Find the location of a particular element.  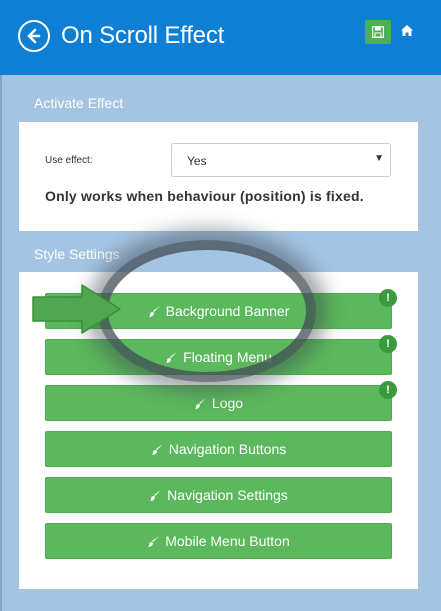

green-pointer-arrow-icon is located at coordinates (76, 309).